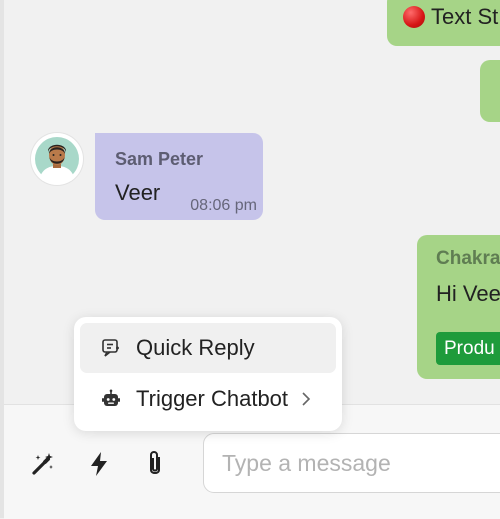 The image size is (500, 519). Describe the element at coordinates (458, 307) in the screenshot. I see `outgoing-message-bubble: Chakra Hi Vee Produ` at that location.